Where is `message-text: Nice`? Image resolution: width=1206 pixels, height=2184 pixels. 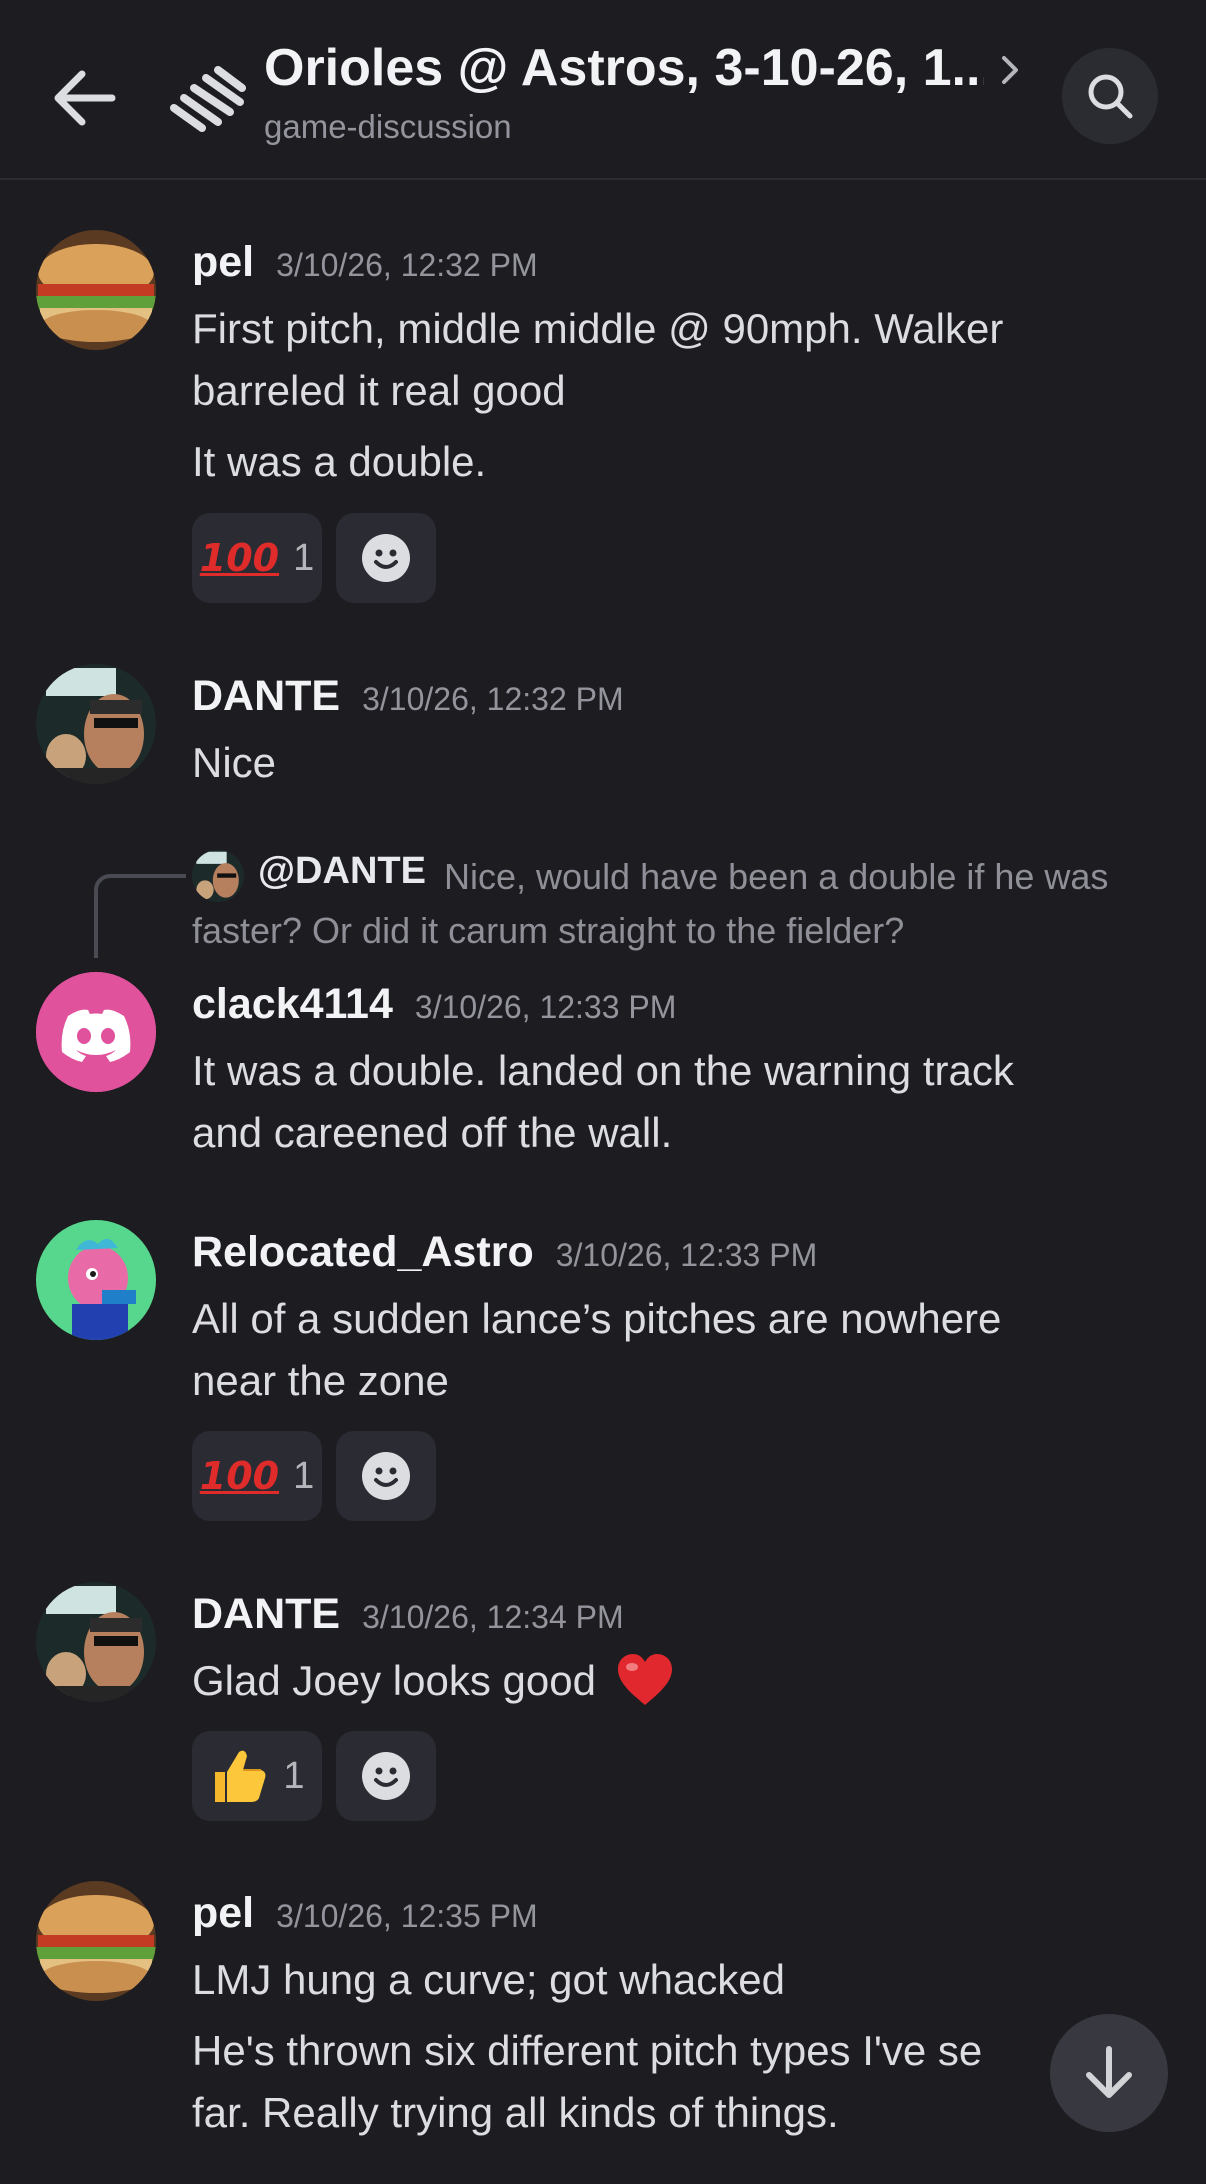 message-text: Nice is located at coordinates (234, 762).